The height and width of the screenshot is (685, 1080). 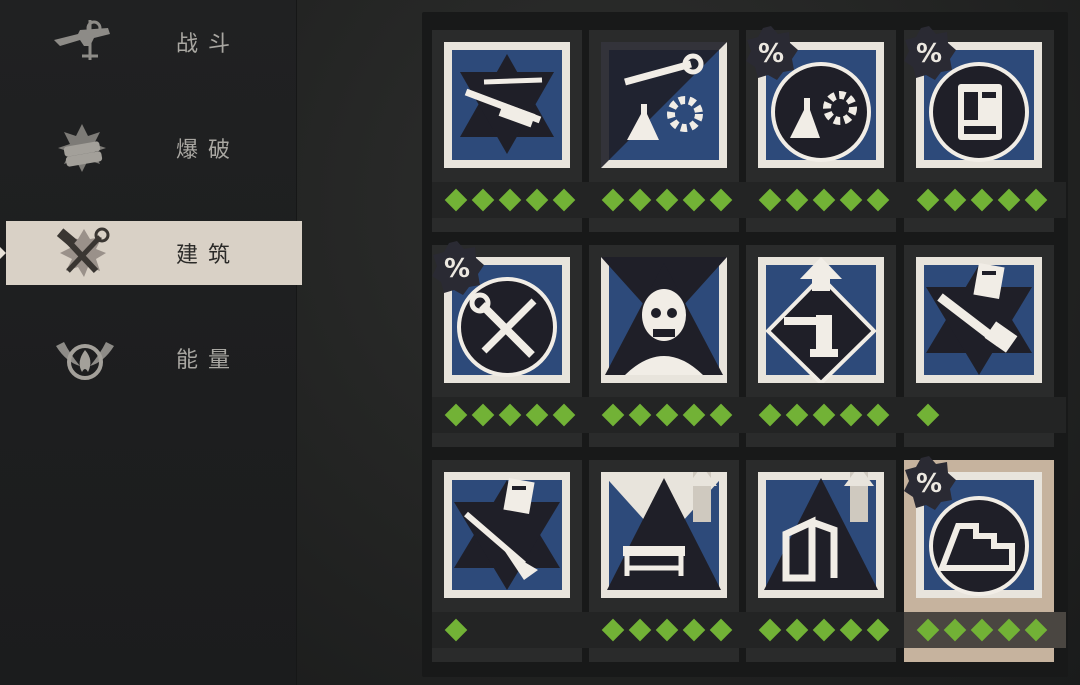 I want to click on chainsaw-schematic-icon, so click(x=979, y=320).